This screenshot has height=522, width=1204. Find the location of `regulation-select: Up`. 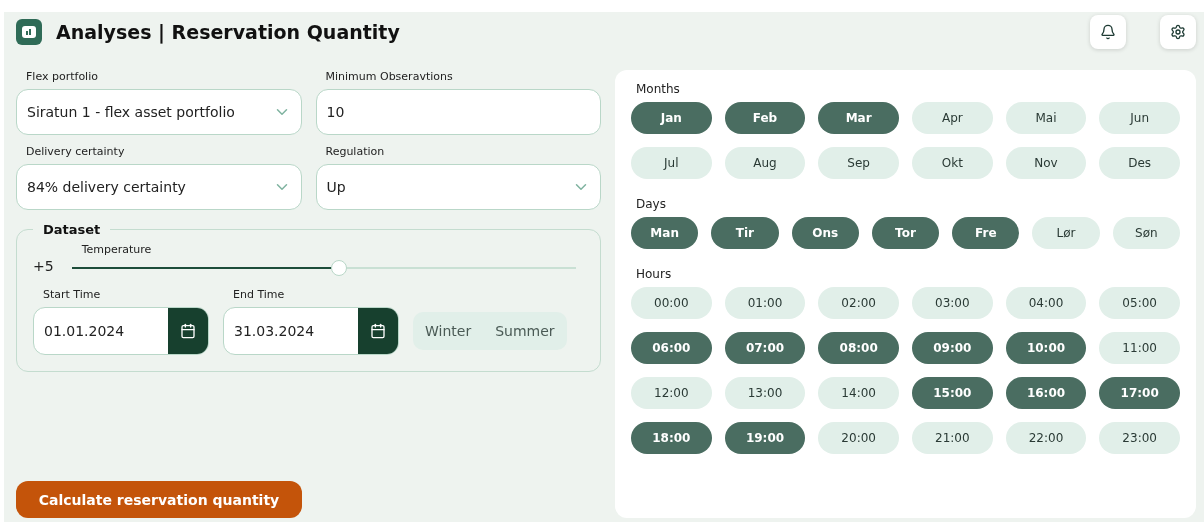

regulation-select: Up is located at coordinates (458, 187).